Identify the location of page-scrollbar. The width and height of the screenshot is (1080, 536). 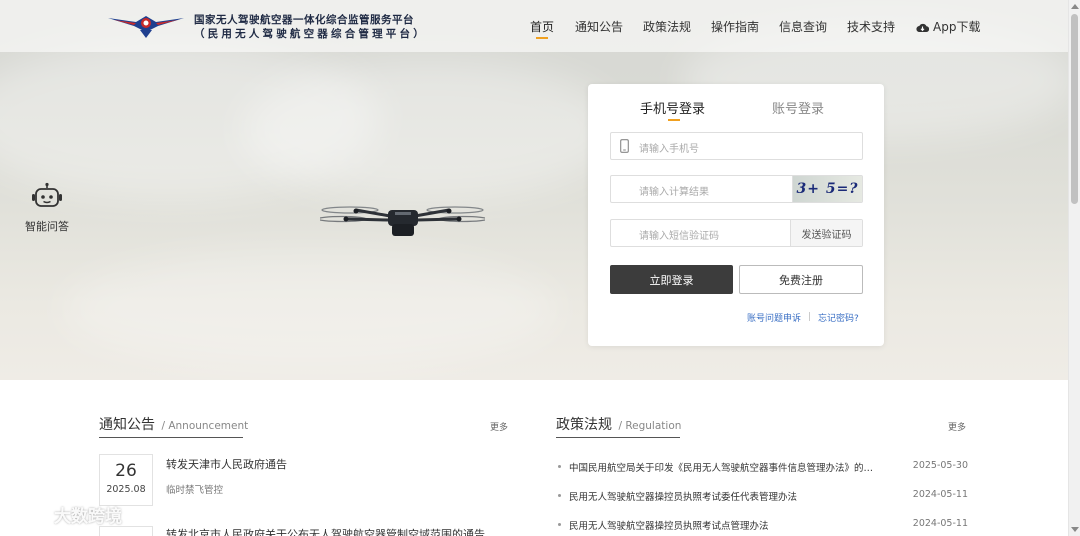
(1074, 268).